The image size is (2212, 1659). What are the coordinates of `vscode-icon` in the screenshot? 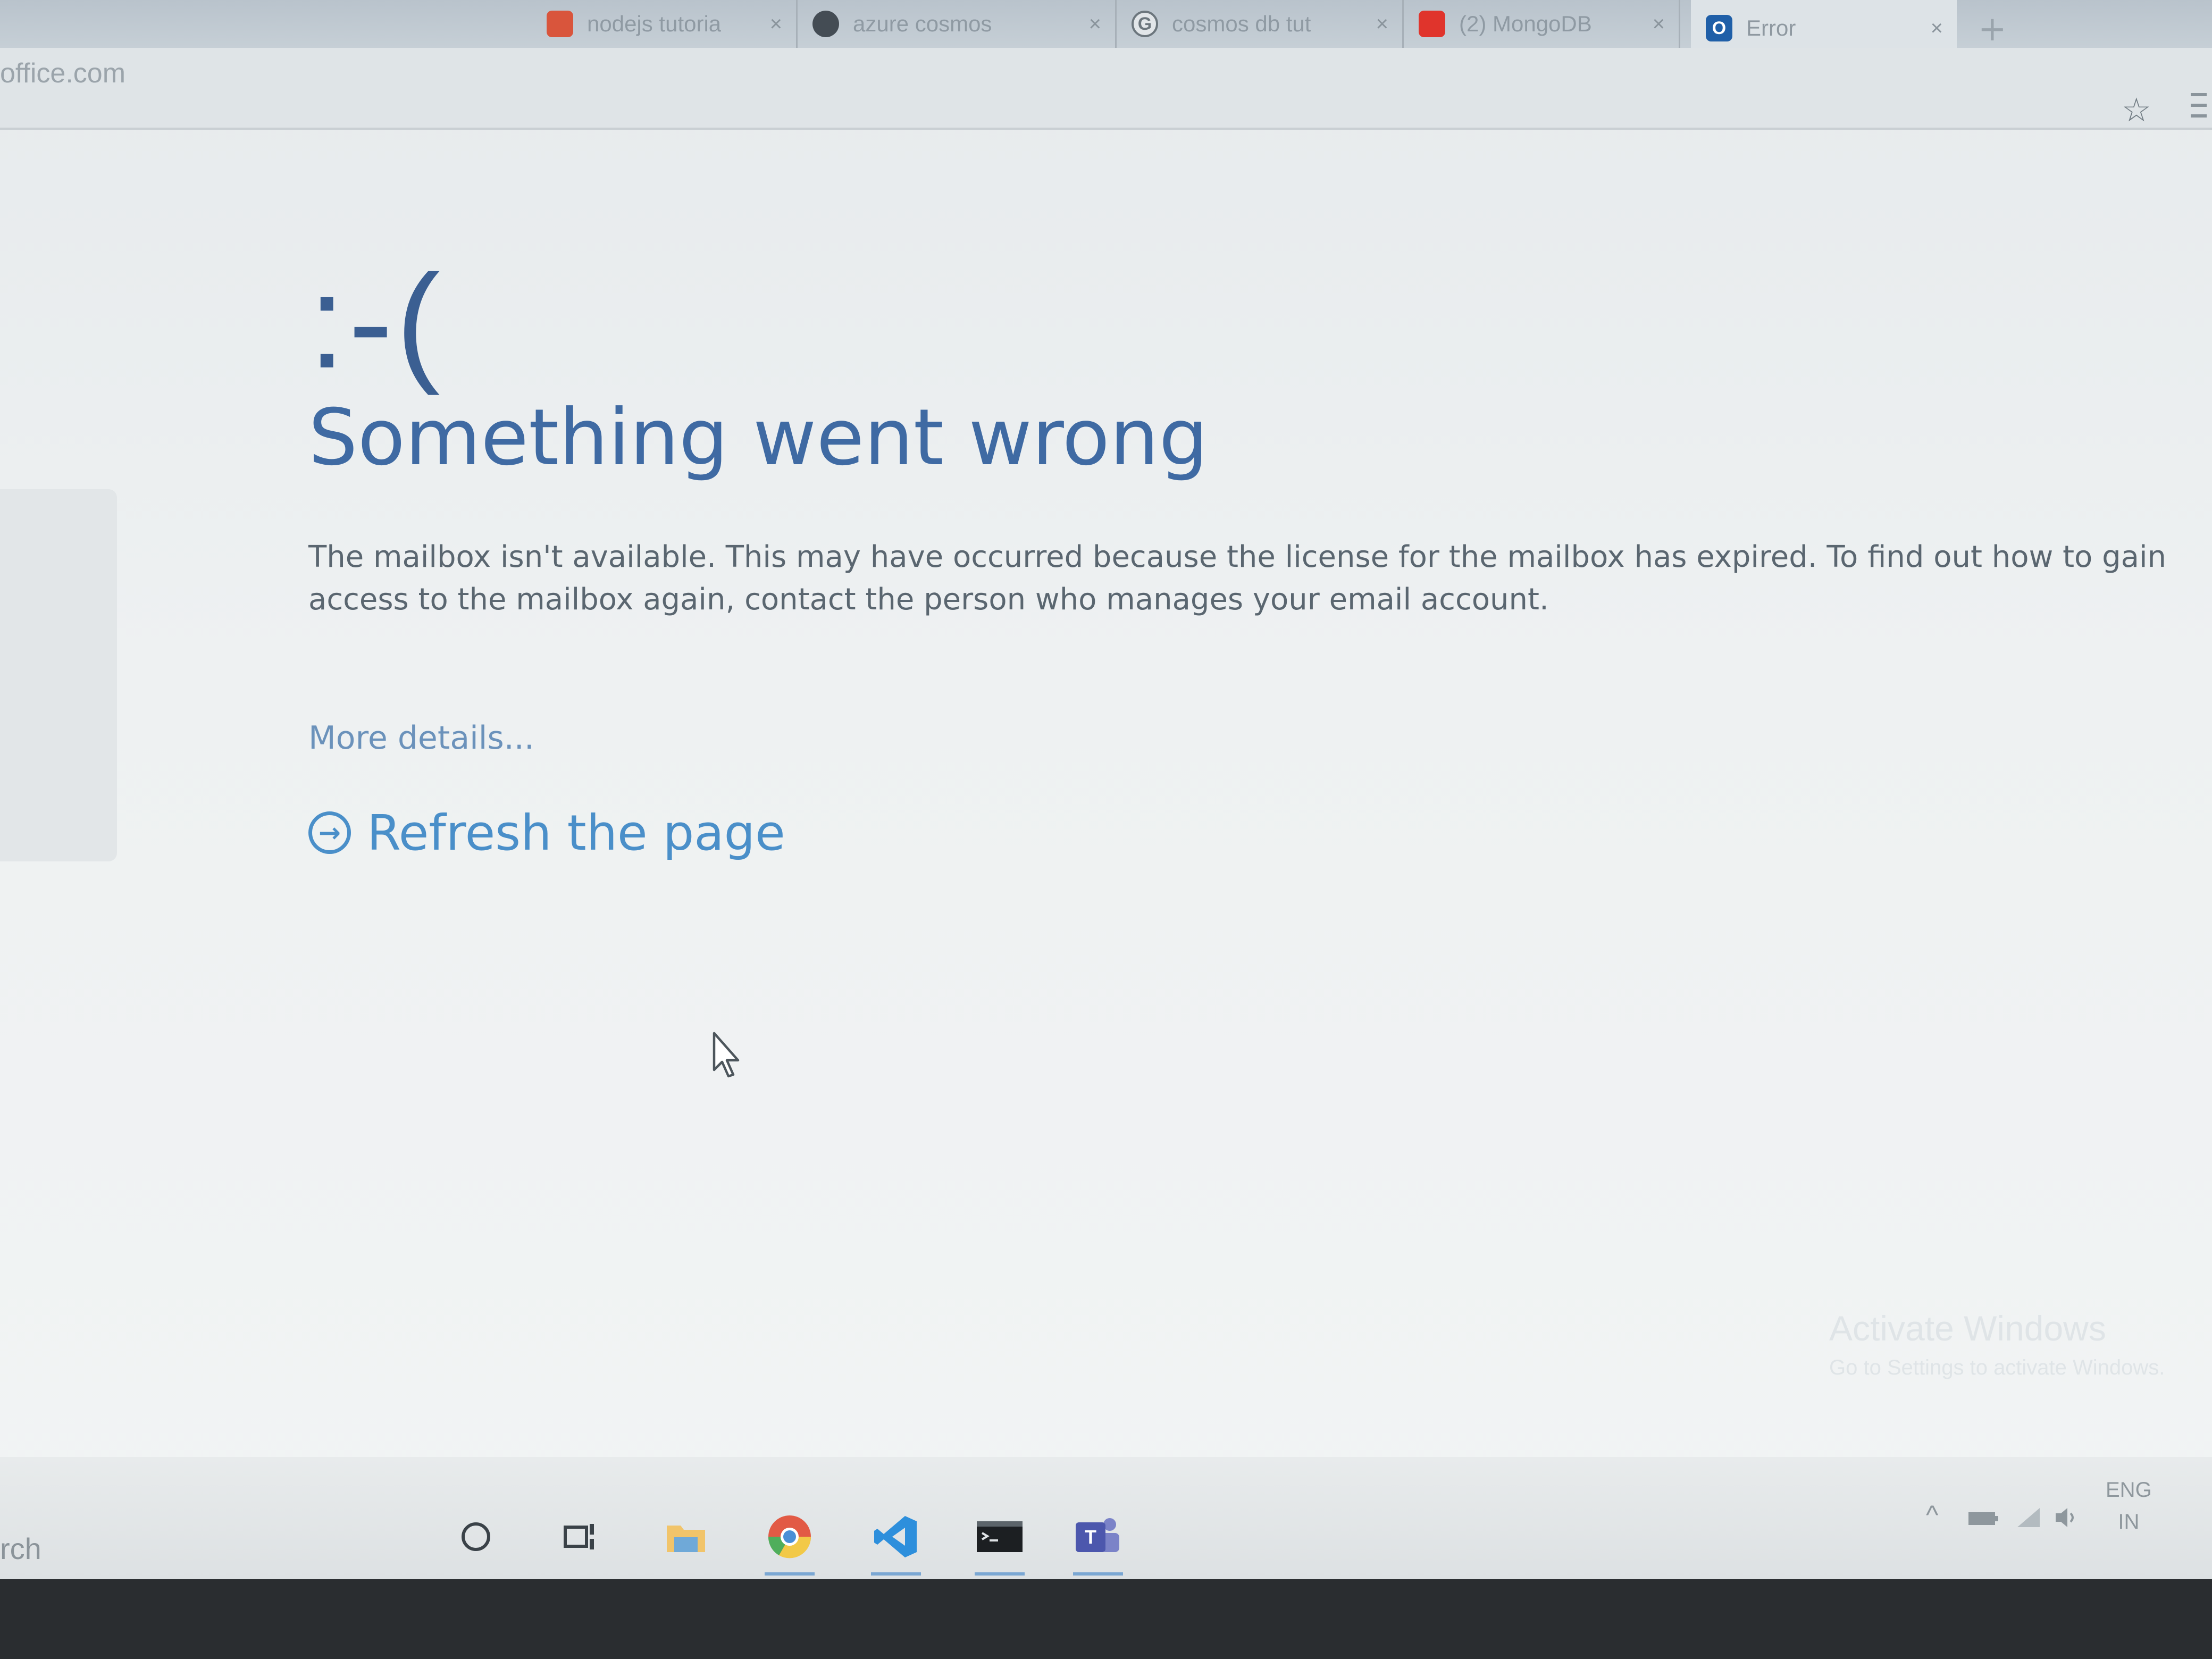 It's located at (896, 1541).